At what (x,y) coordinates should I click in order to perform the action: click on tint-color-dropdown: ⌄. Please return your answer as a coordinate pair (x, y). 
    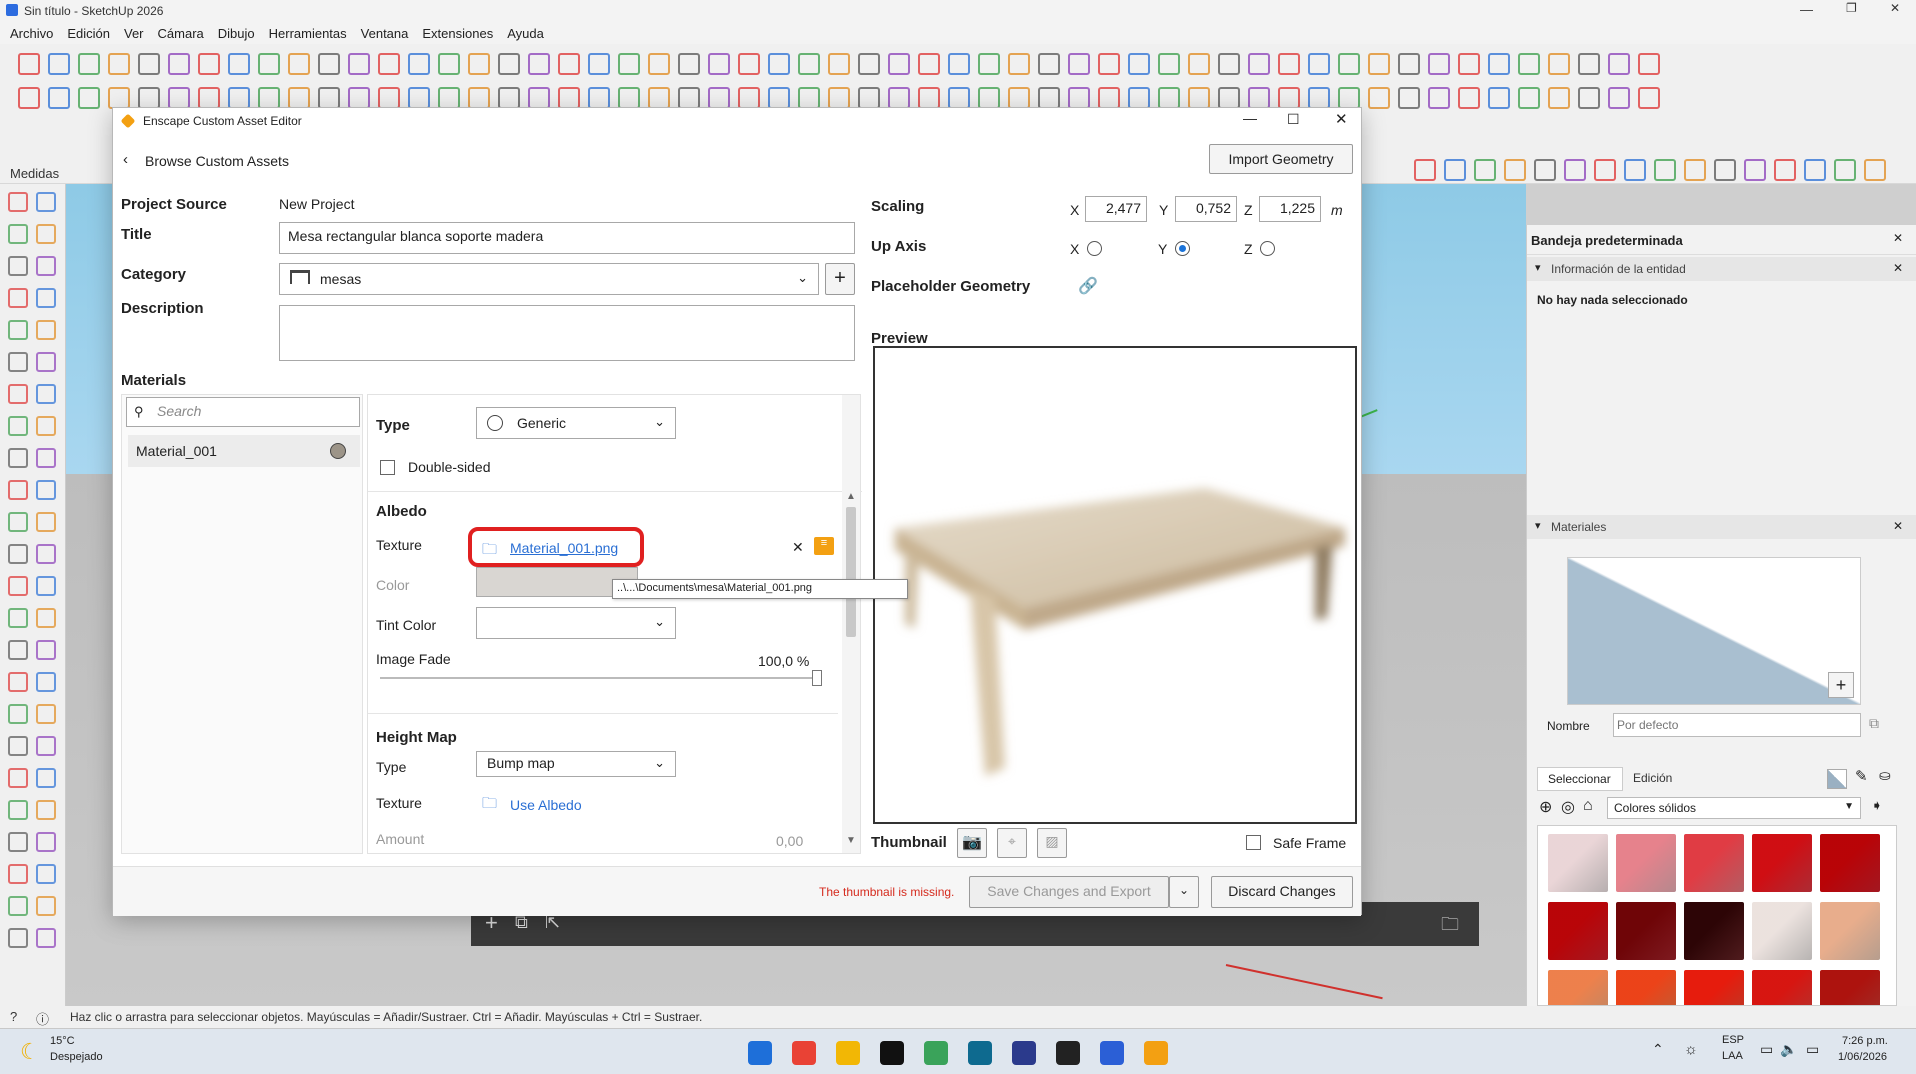
    Looking at the image, I should click on (576, 623).